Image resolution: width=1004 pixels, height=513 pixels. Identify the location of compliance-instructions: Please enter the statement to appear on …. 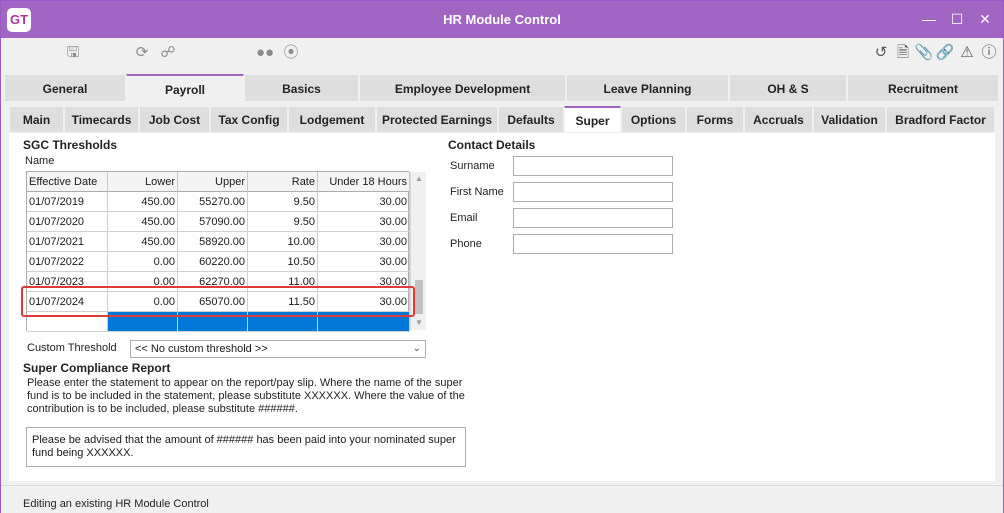
(246, 396).